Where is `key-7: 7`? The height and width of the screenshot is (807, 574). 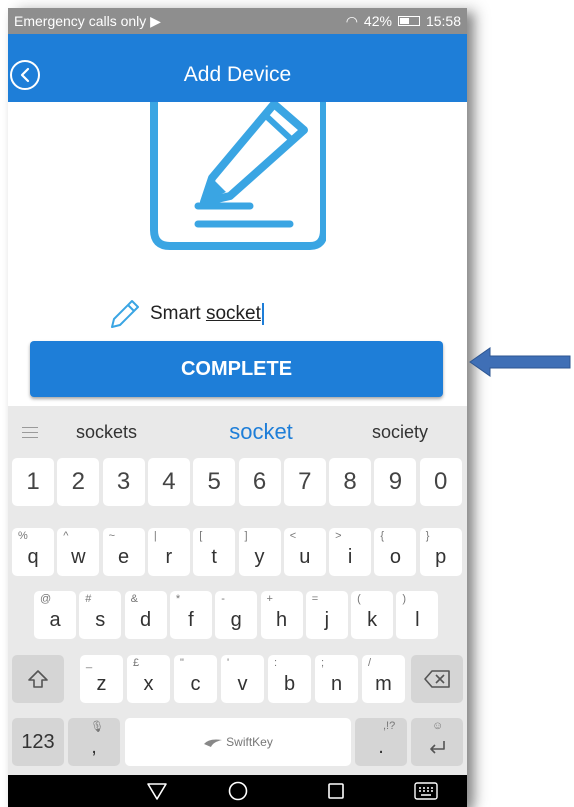 key-7: 7 is located at coordinates (304, 482).